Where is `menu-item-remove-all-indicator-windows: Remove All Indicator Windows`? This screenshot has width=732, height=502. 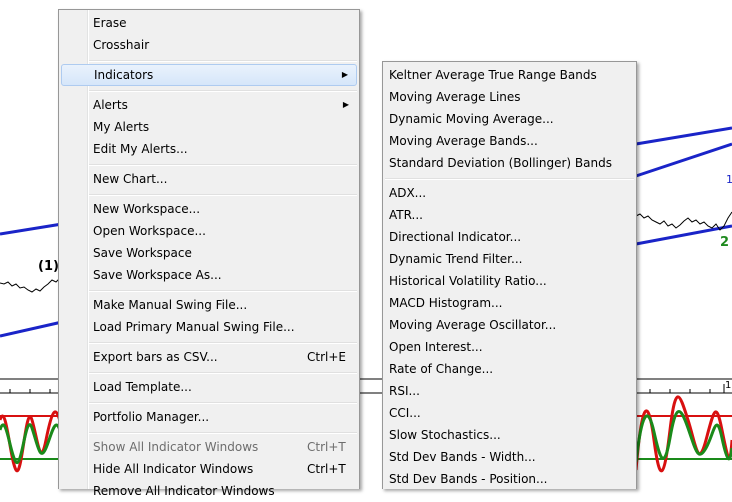
menu-item-remove-all-indicator-windows: Remove All Indicator Windows is located at coordinates (209, 491).